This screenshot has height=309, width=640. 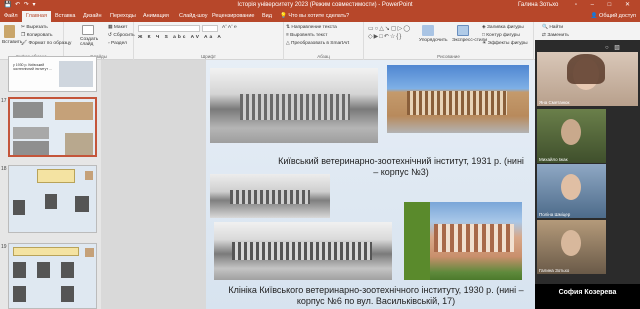 What do you see at coordinates (553, 159) in the screenshot?
I see `participant-name: Михайло Іжак` at bounding box center [553, 159].